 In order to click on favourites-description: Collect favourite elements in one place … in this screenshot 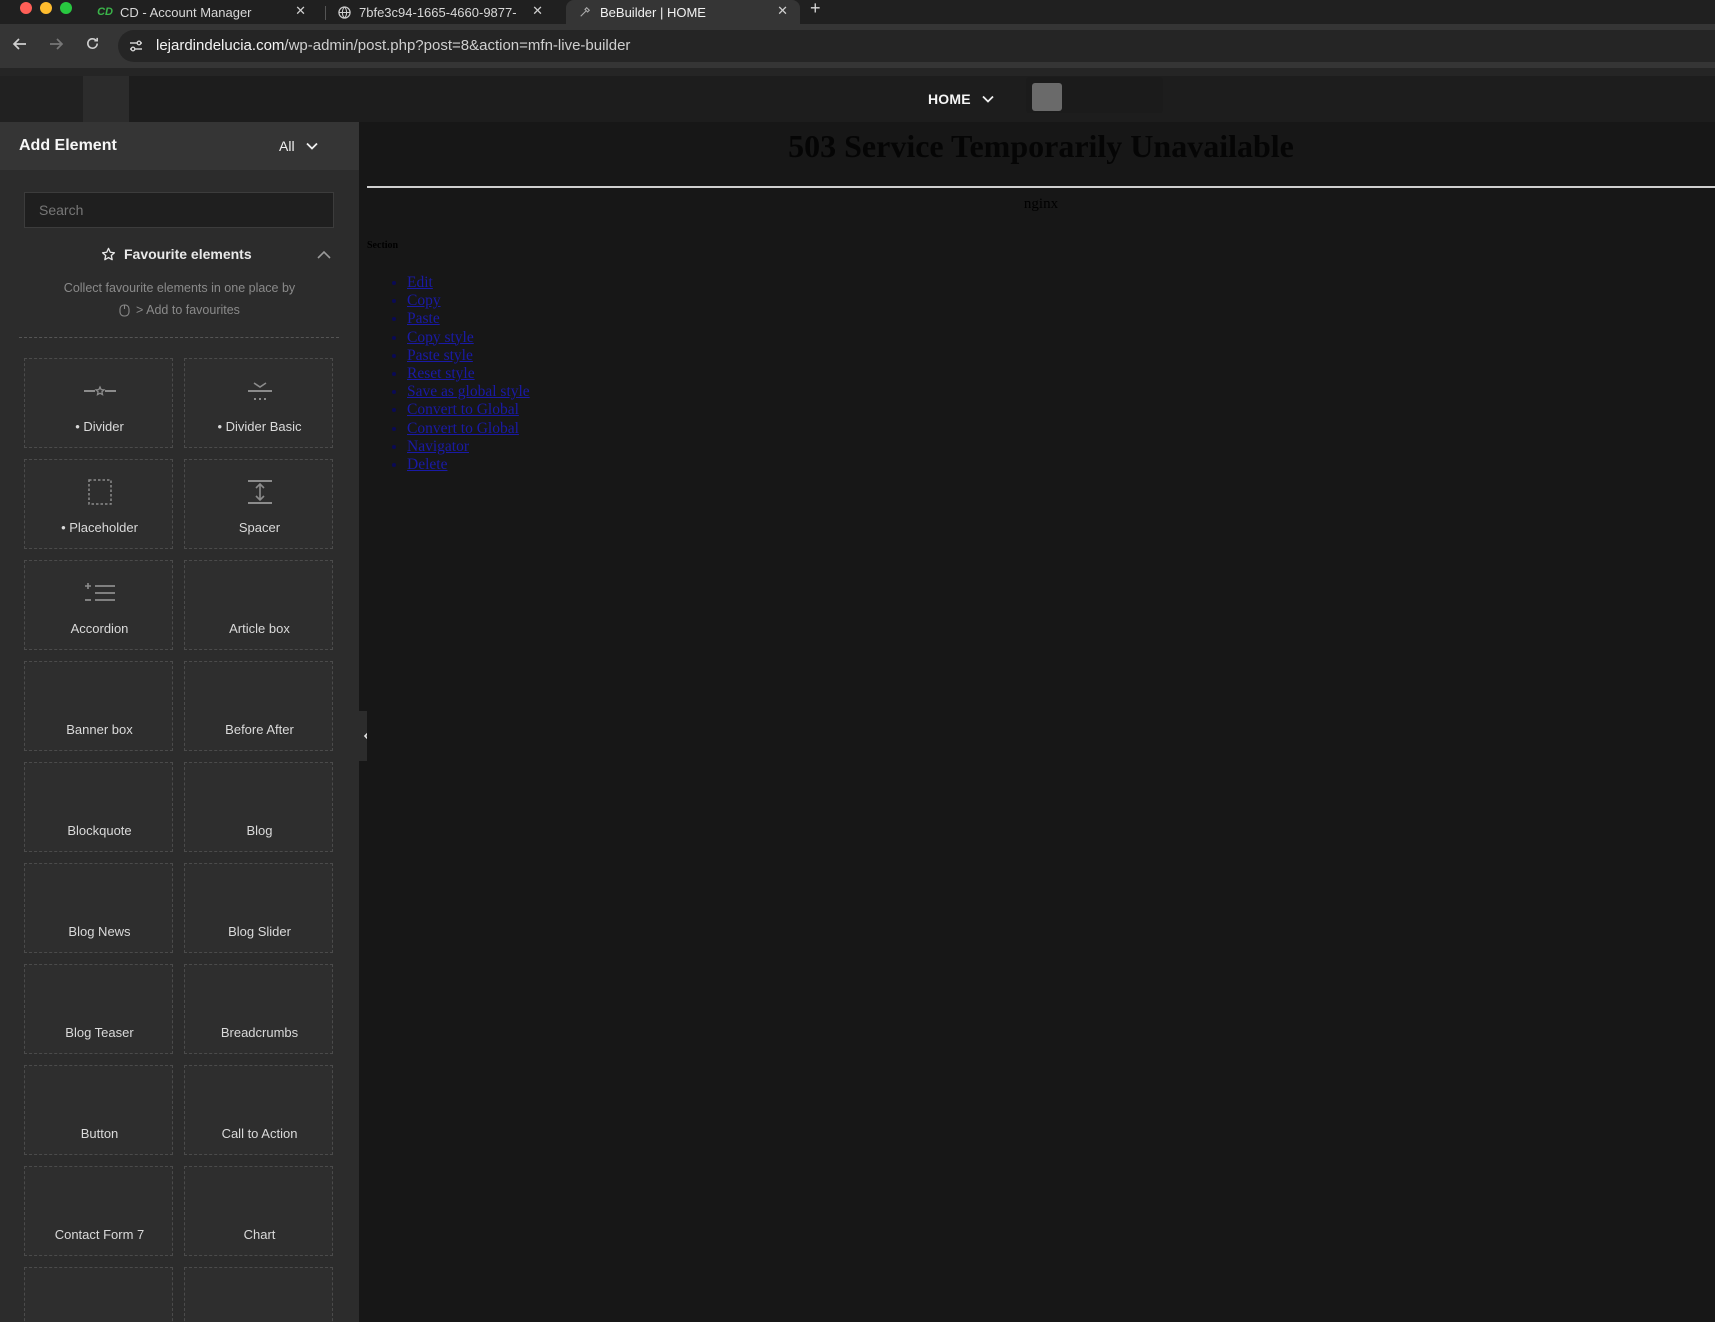, I will do `click(179, 299)`.